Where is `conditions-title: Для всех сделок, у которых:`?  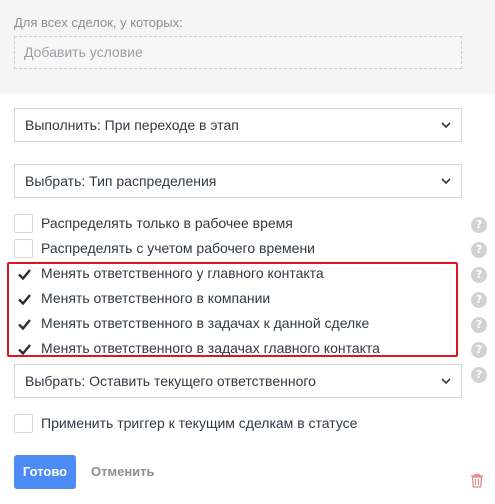
conditions-title: Для всех сделок, у которых: is located at coordinates (98, 22).